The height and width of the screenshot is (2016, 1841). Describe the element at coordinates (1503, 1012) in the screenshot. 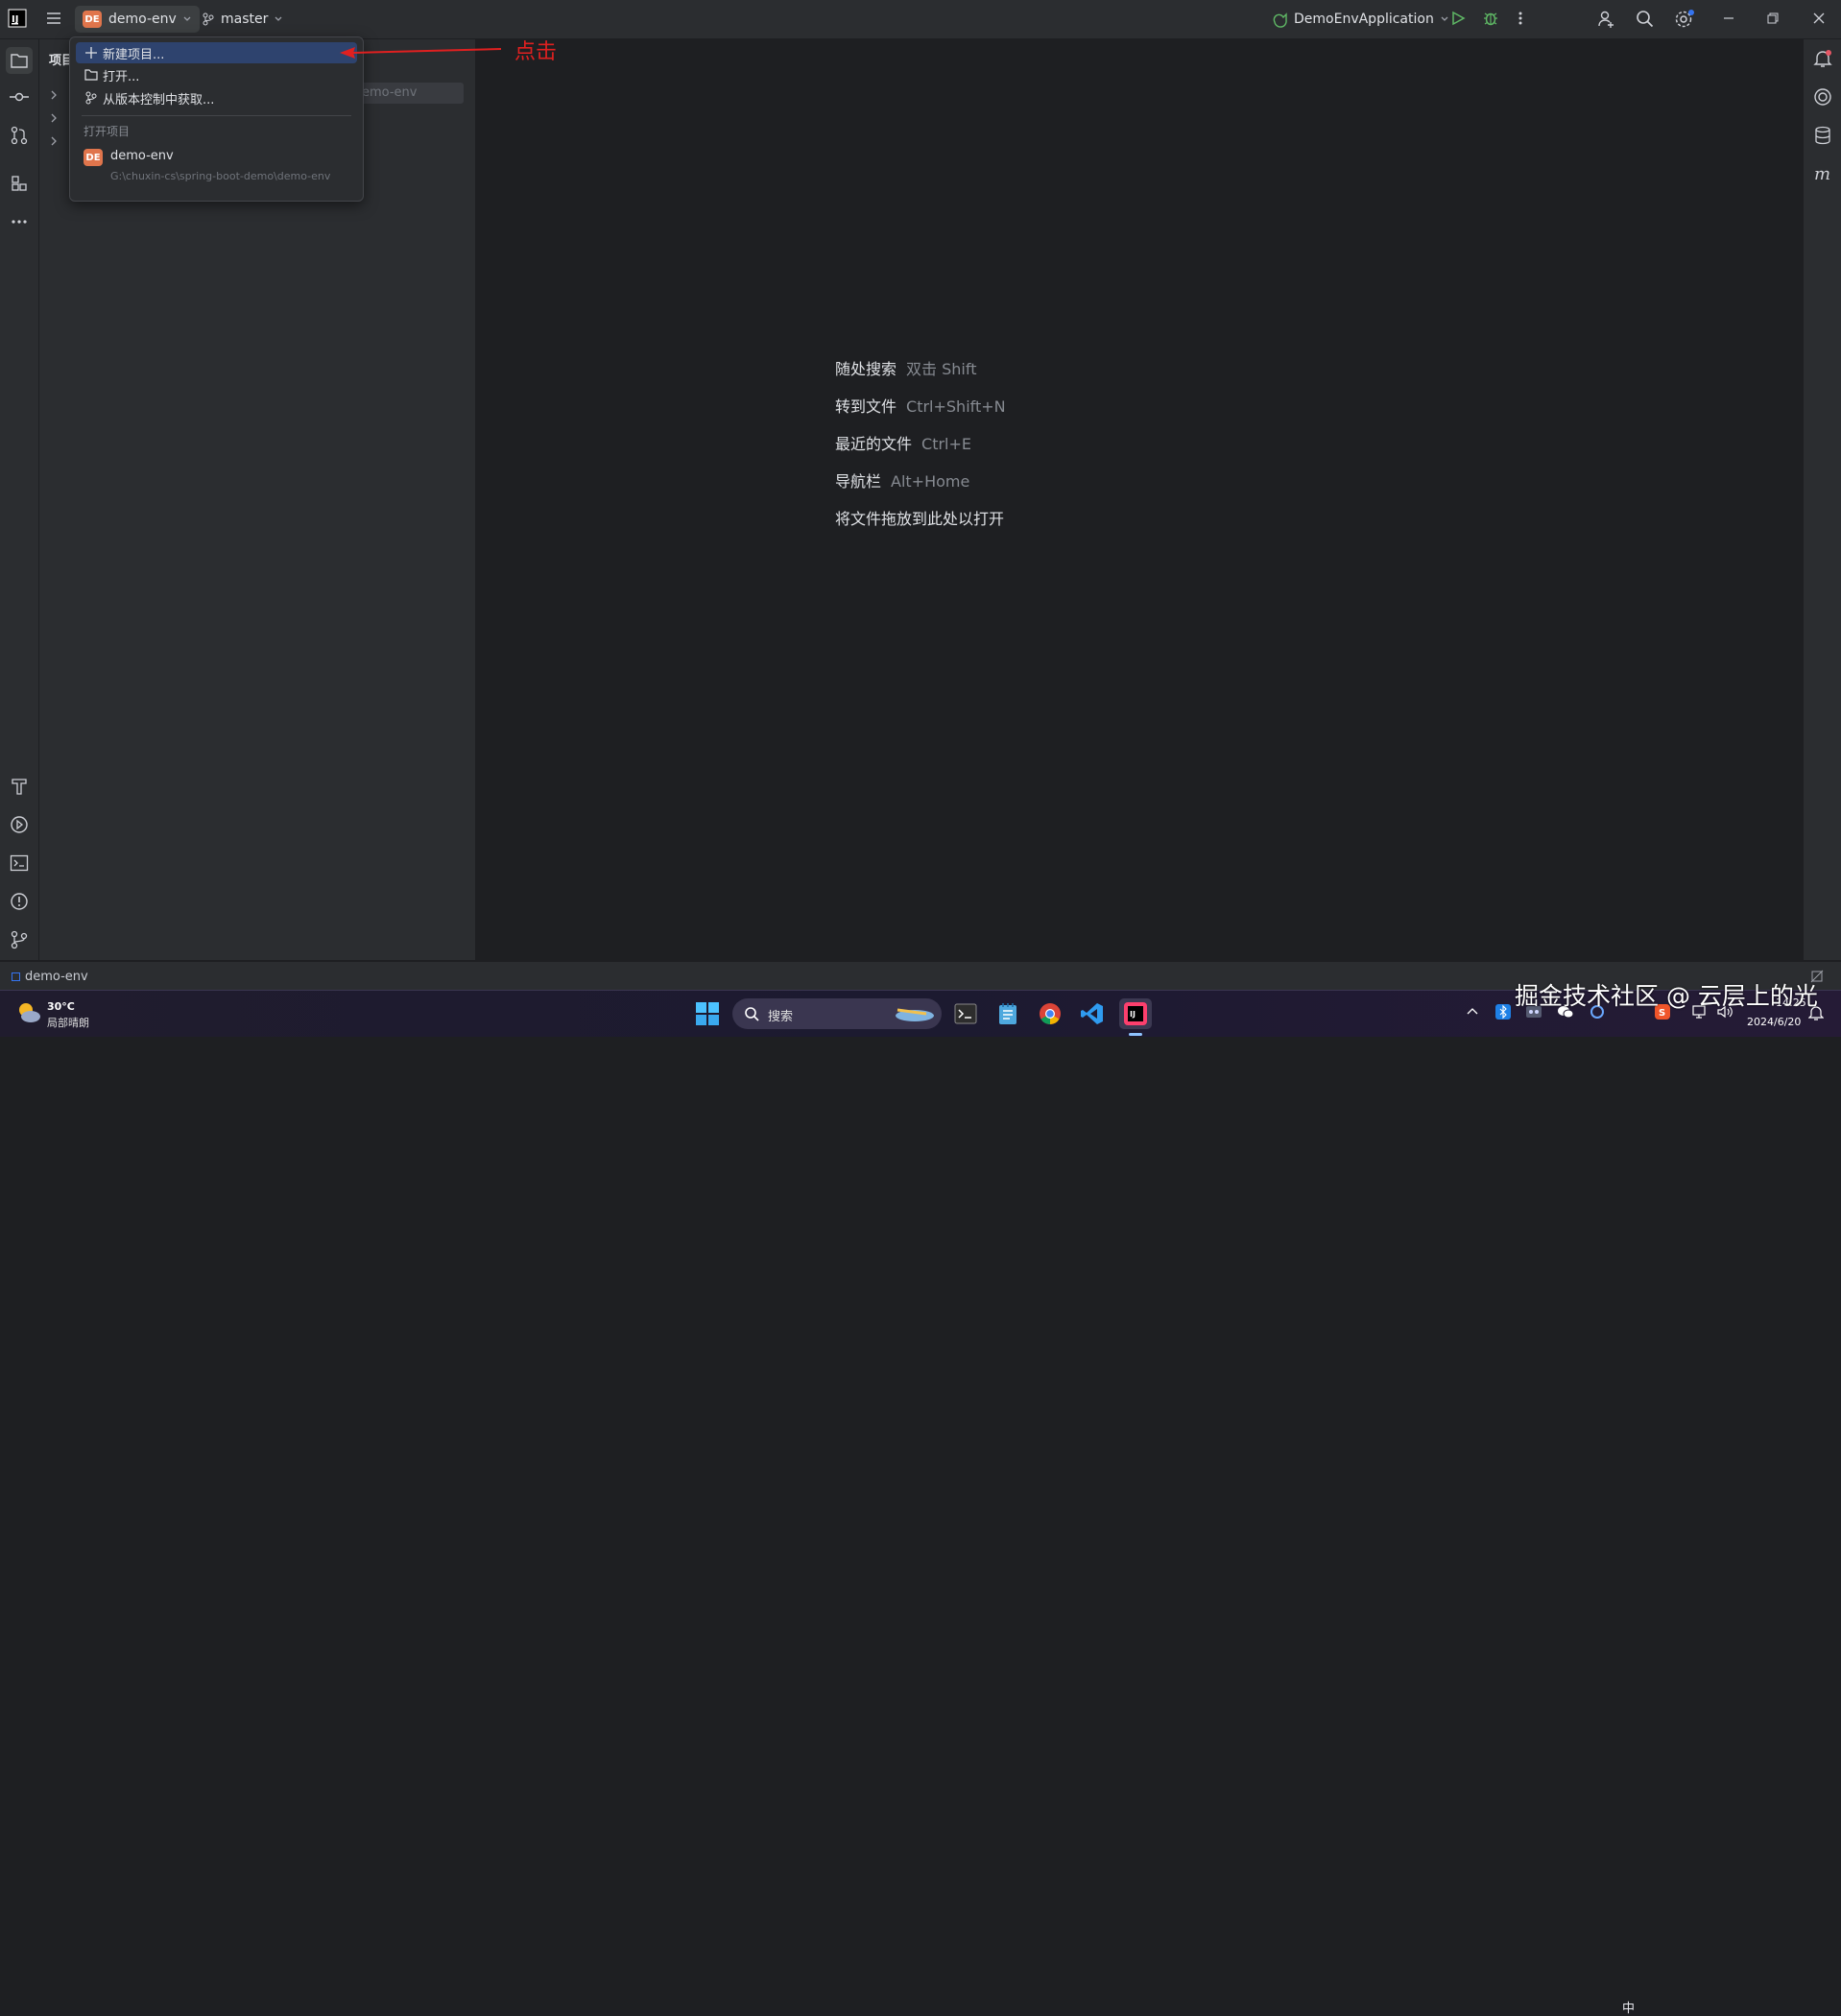

I see `tray-bluetooth-icon` at that location.